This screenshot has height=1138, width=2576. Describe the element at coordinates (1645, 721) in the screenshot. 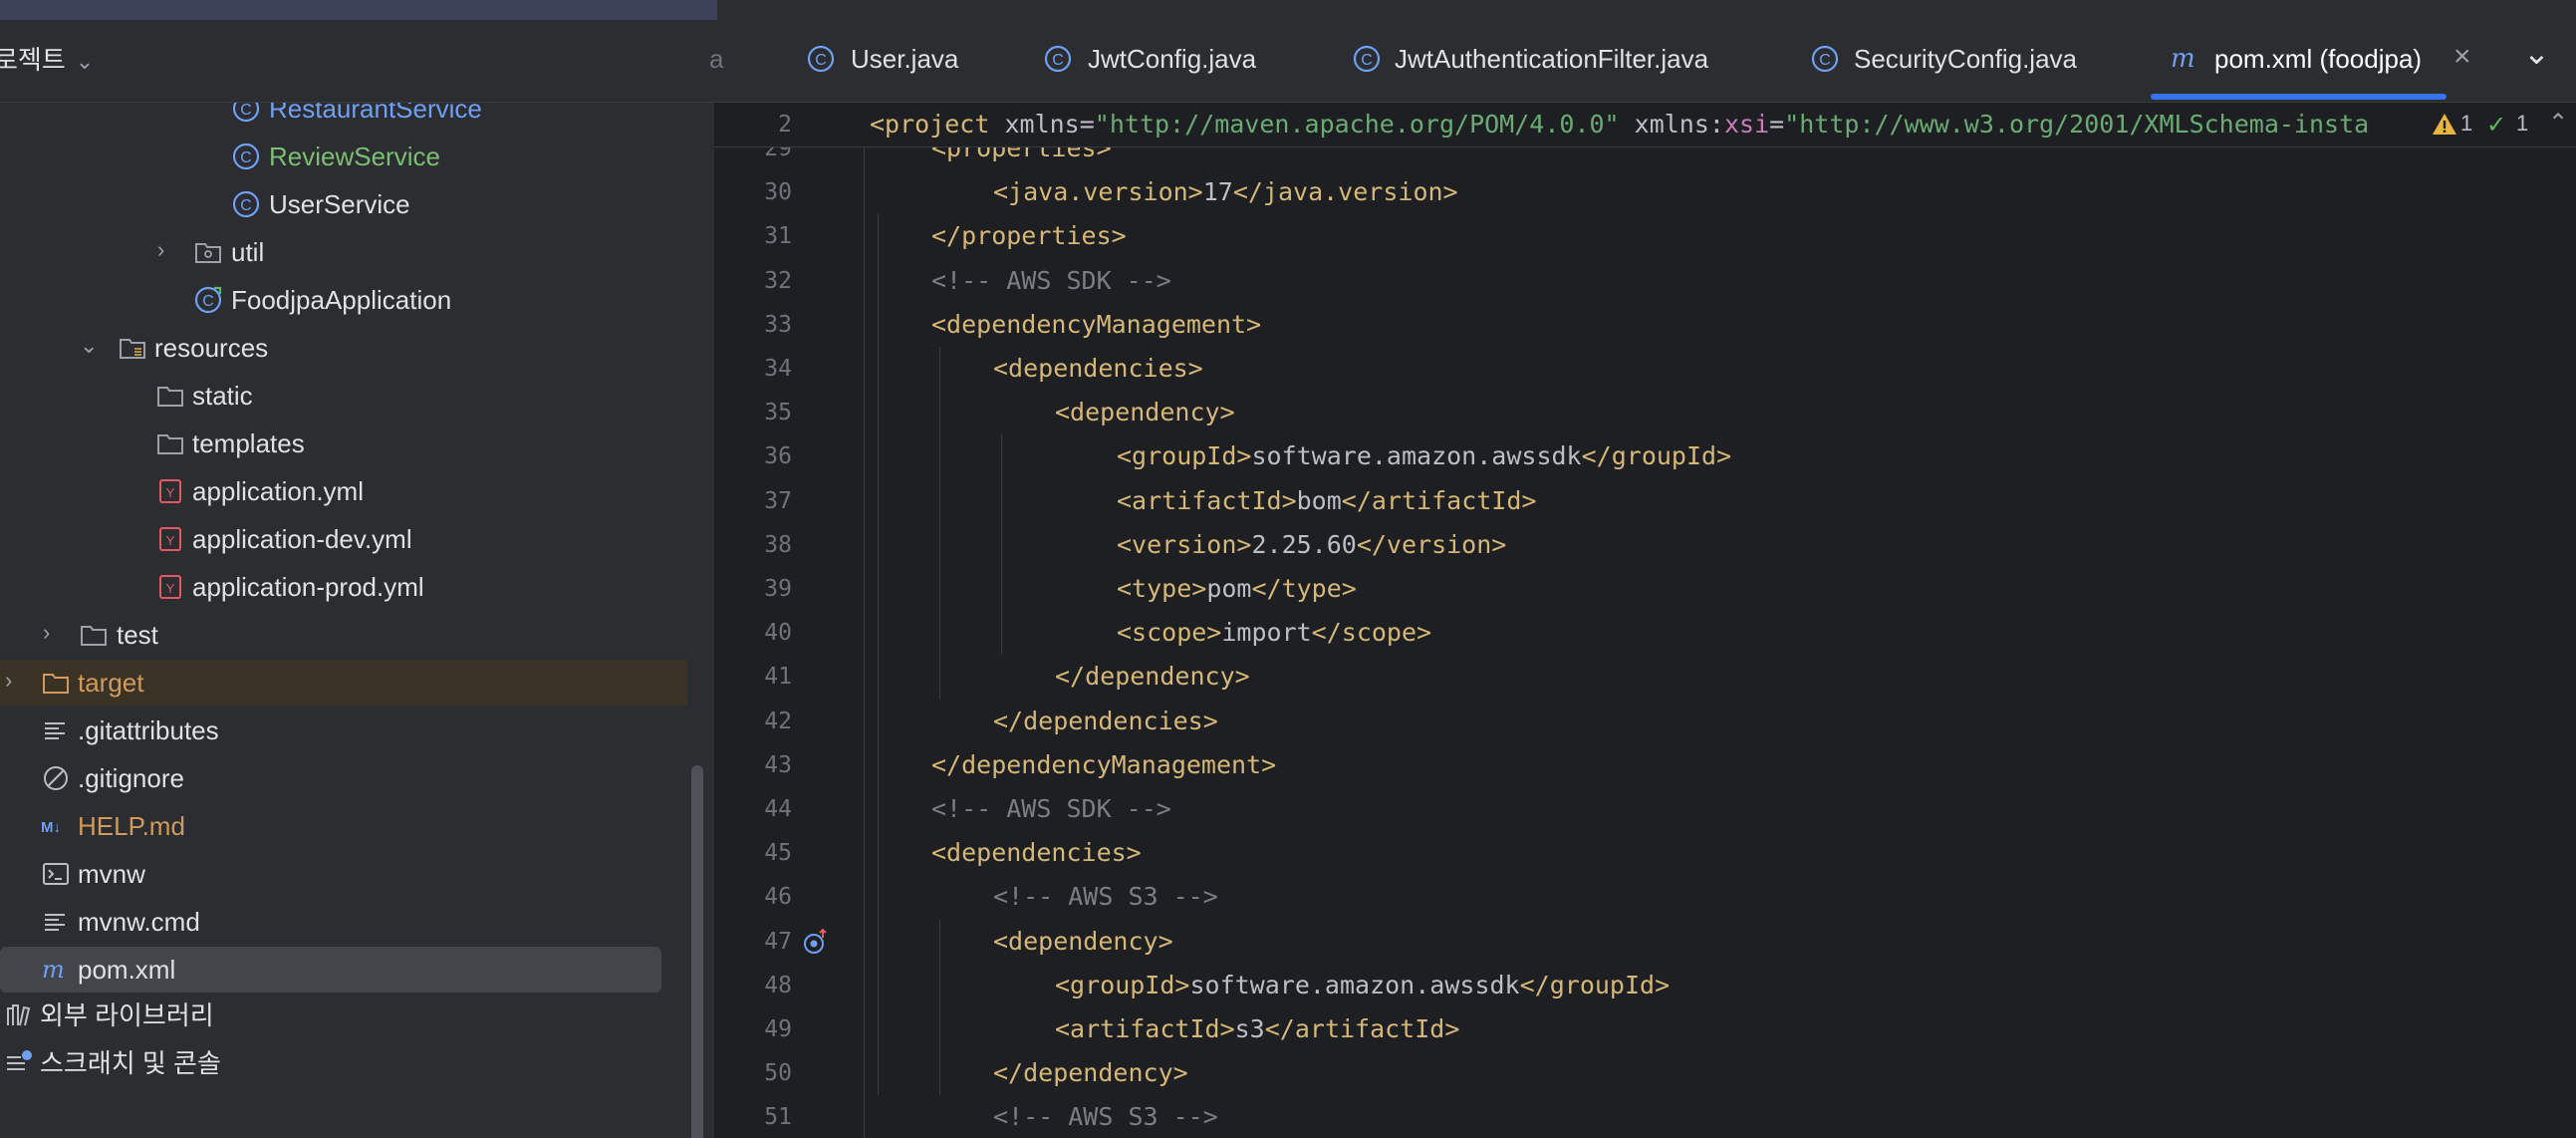

I see `code-line: 42 </dependencies>` at that location.